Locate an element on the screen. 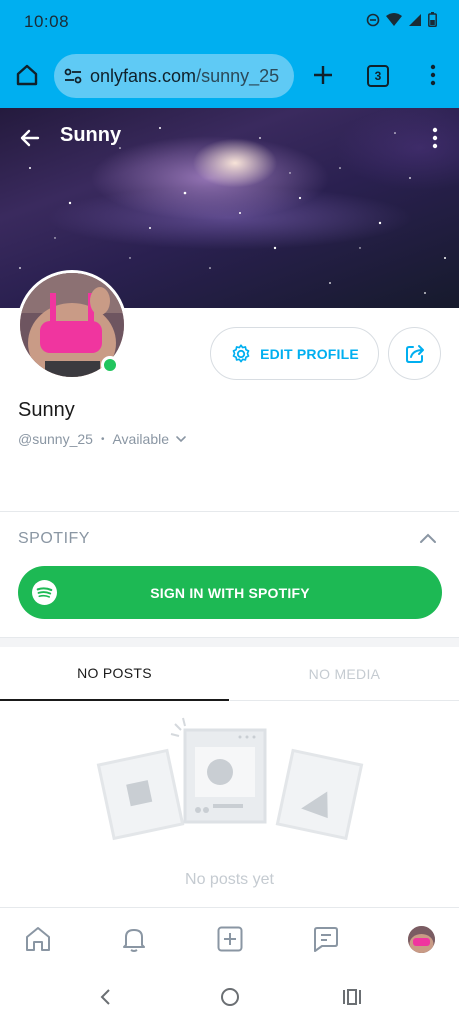 The height and width of the screenshot is (1024, 459). spotify-icon is located at coordinates (44, 592).